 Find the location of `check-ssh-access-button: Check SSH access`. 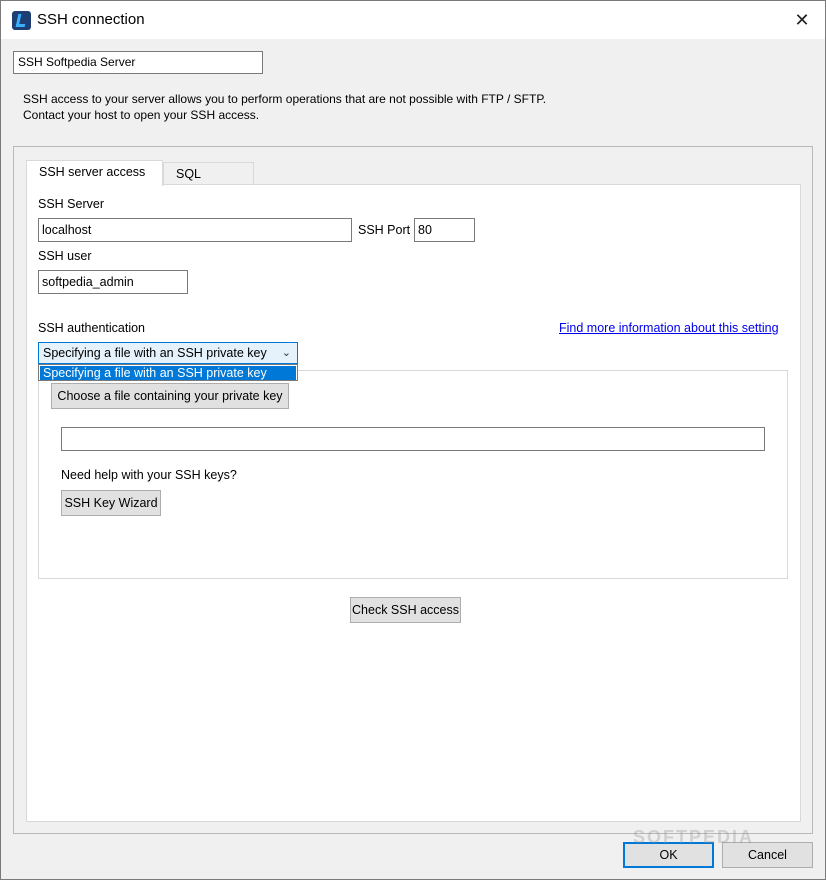

check-ssh-access-button: Check SSH access is located at coordinates (405, 610).